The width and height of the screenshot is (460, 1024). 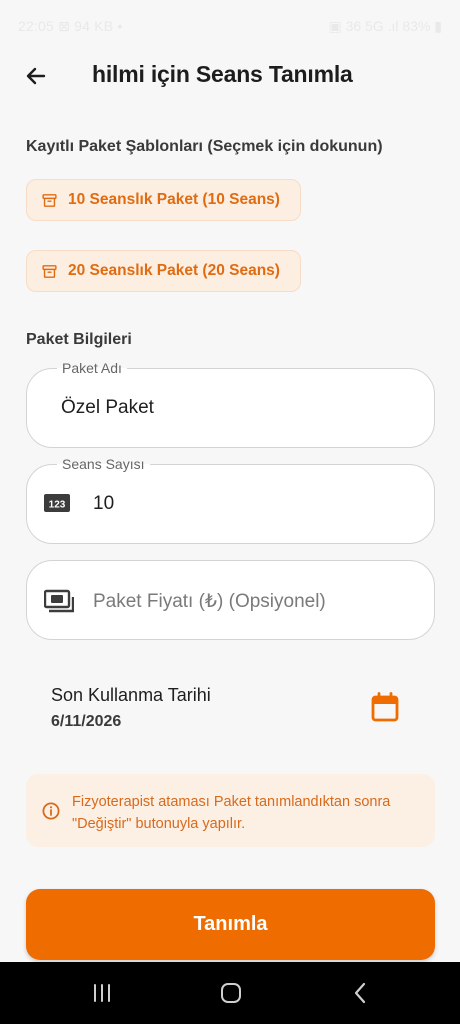 I want to click on package-price-field: Paket Fiyatı (₺) (Opsiyonel), so click(x=230, y=600).